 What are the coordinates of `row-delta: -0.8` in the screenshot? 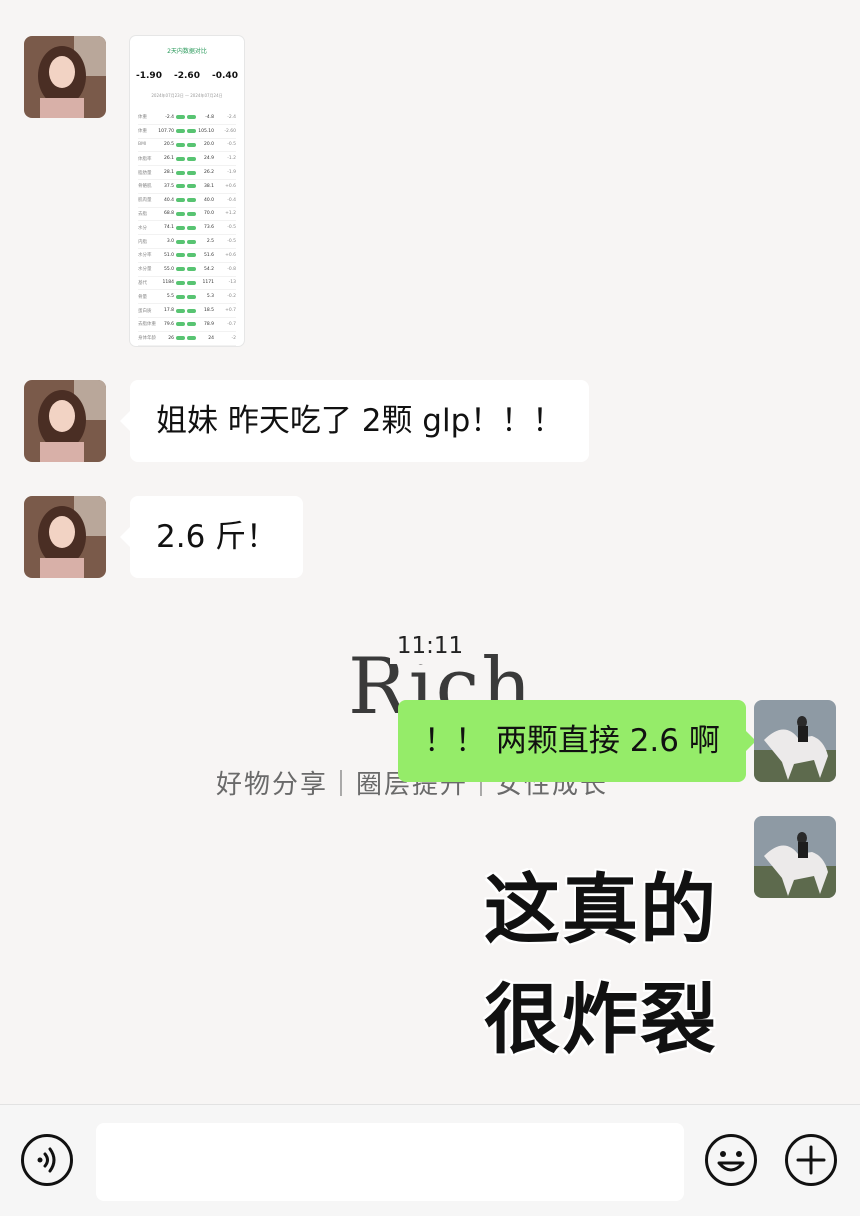 It's located at (231, 269).